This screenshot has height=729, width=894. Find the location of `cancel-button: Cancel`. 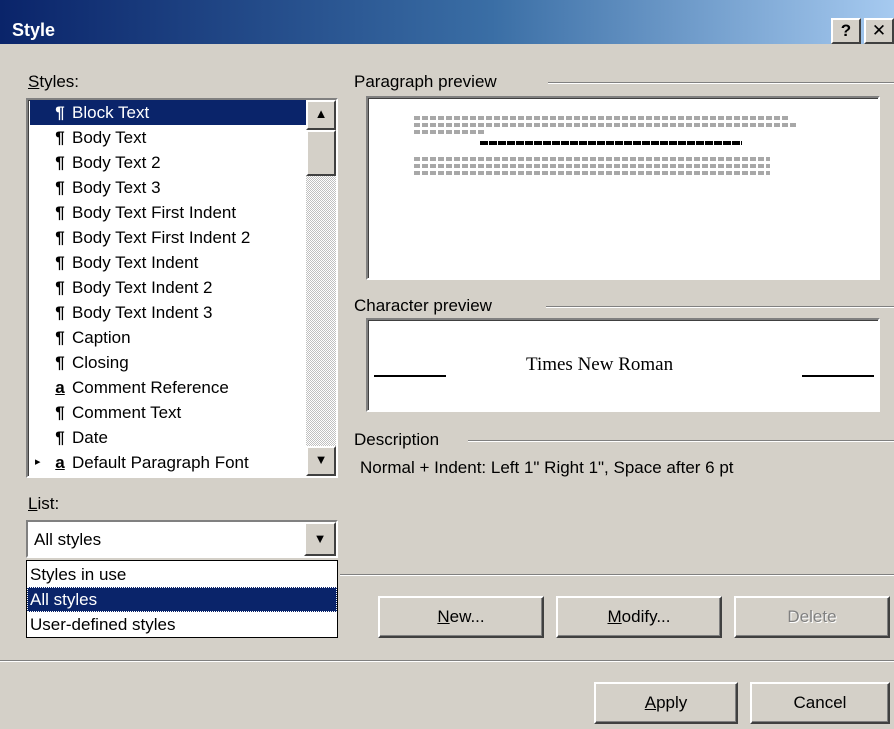

cancel-button: Cancel is located at coordinates (820, 703).